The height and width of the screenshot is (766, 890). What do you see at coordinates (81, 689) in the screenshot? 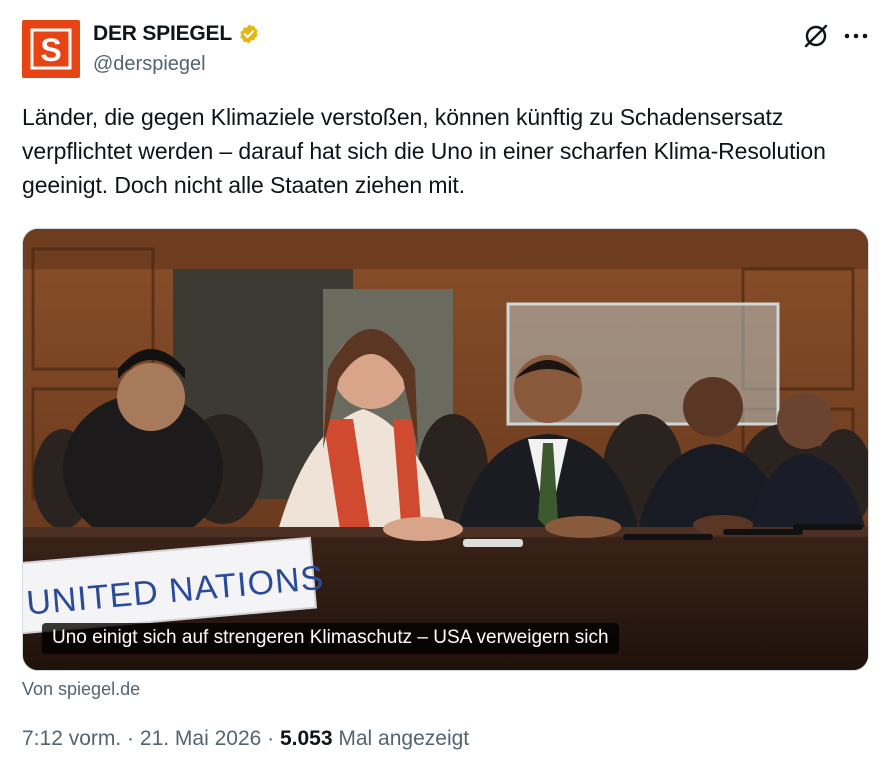
I see `link-card-source: Von spiegel.de` at bounding box center [81, 689].